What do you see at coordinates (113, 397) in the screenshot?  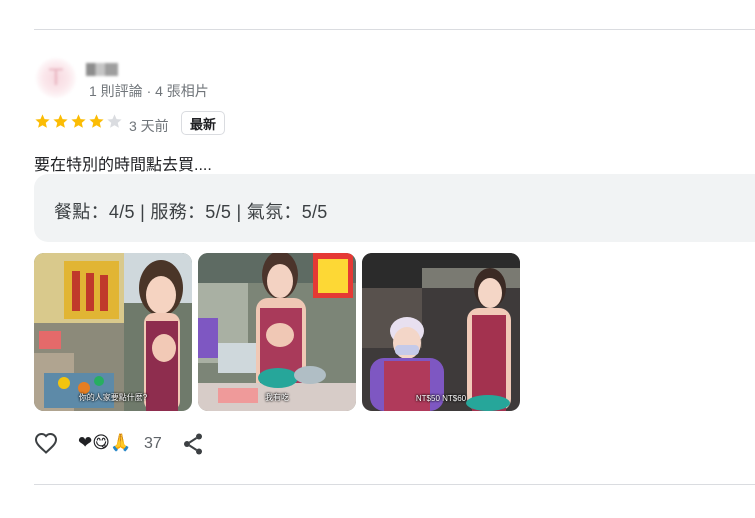 I see `photo-1-caption: 你的人家要點什麼?` at bounding box center [113, 397].